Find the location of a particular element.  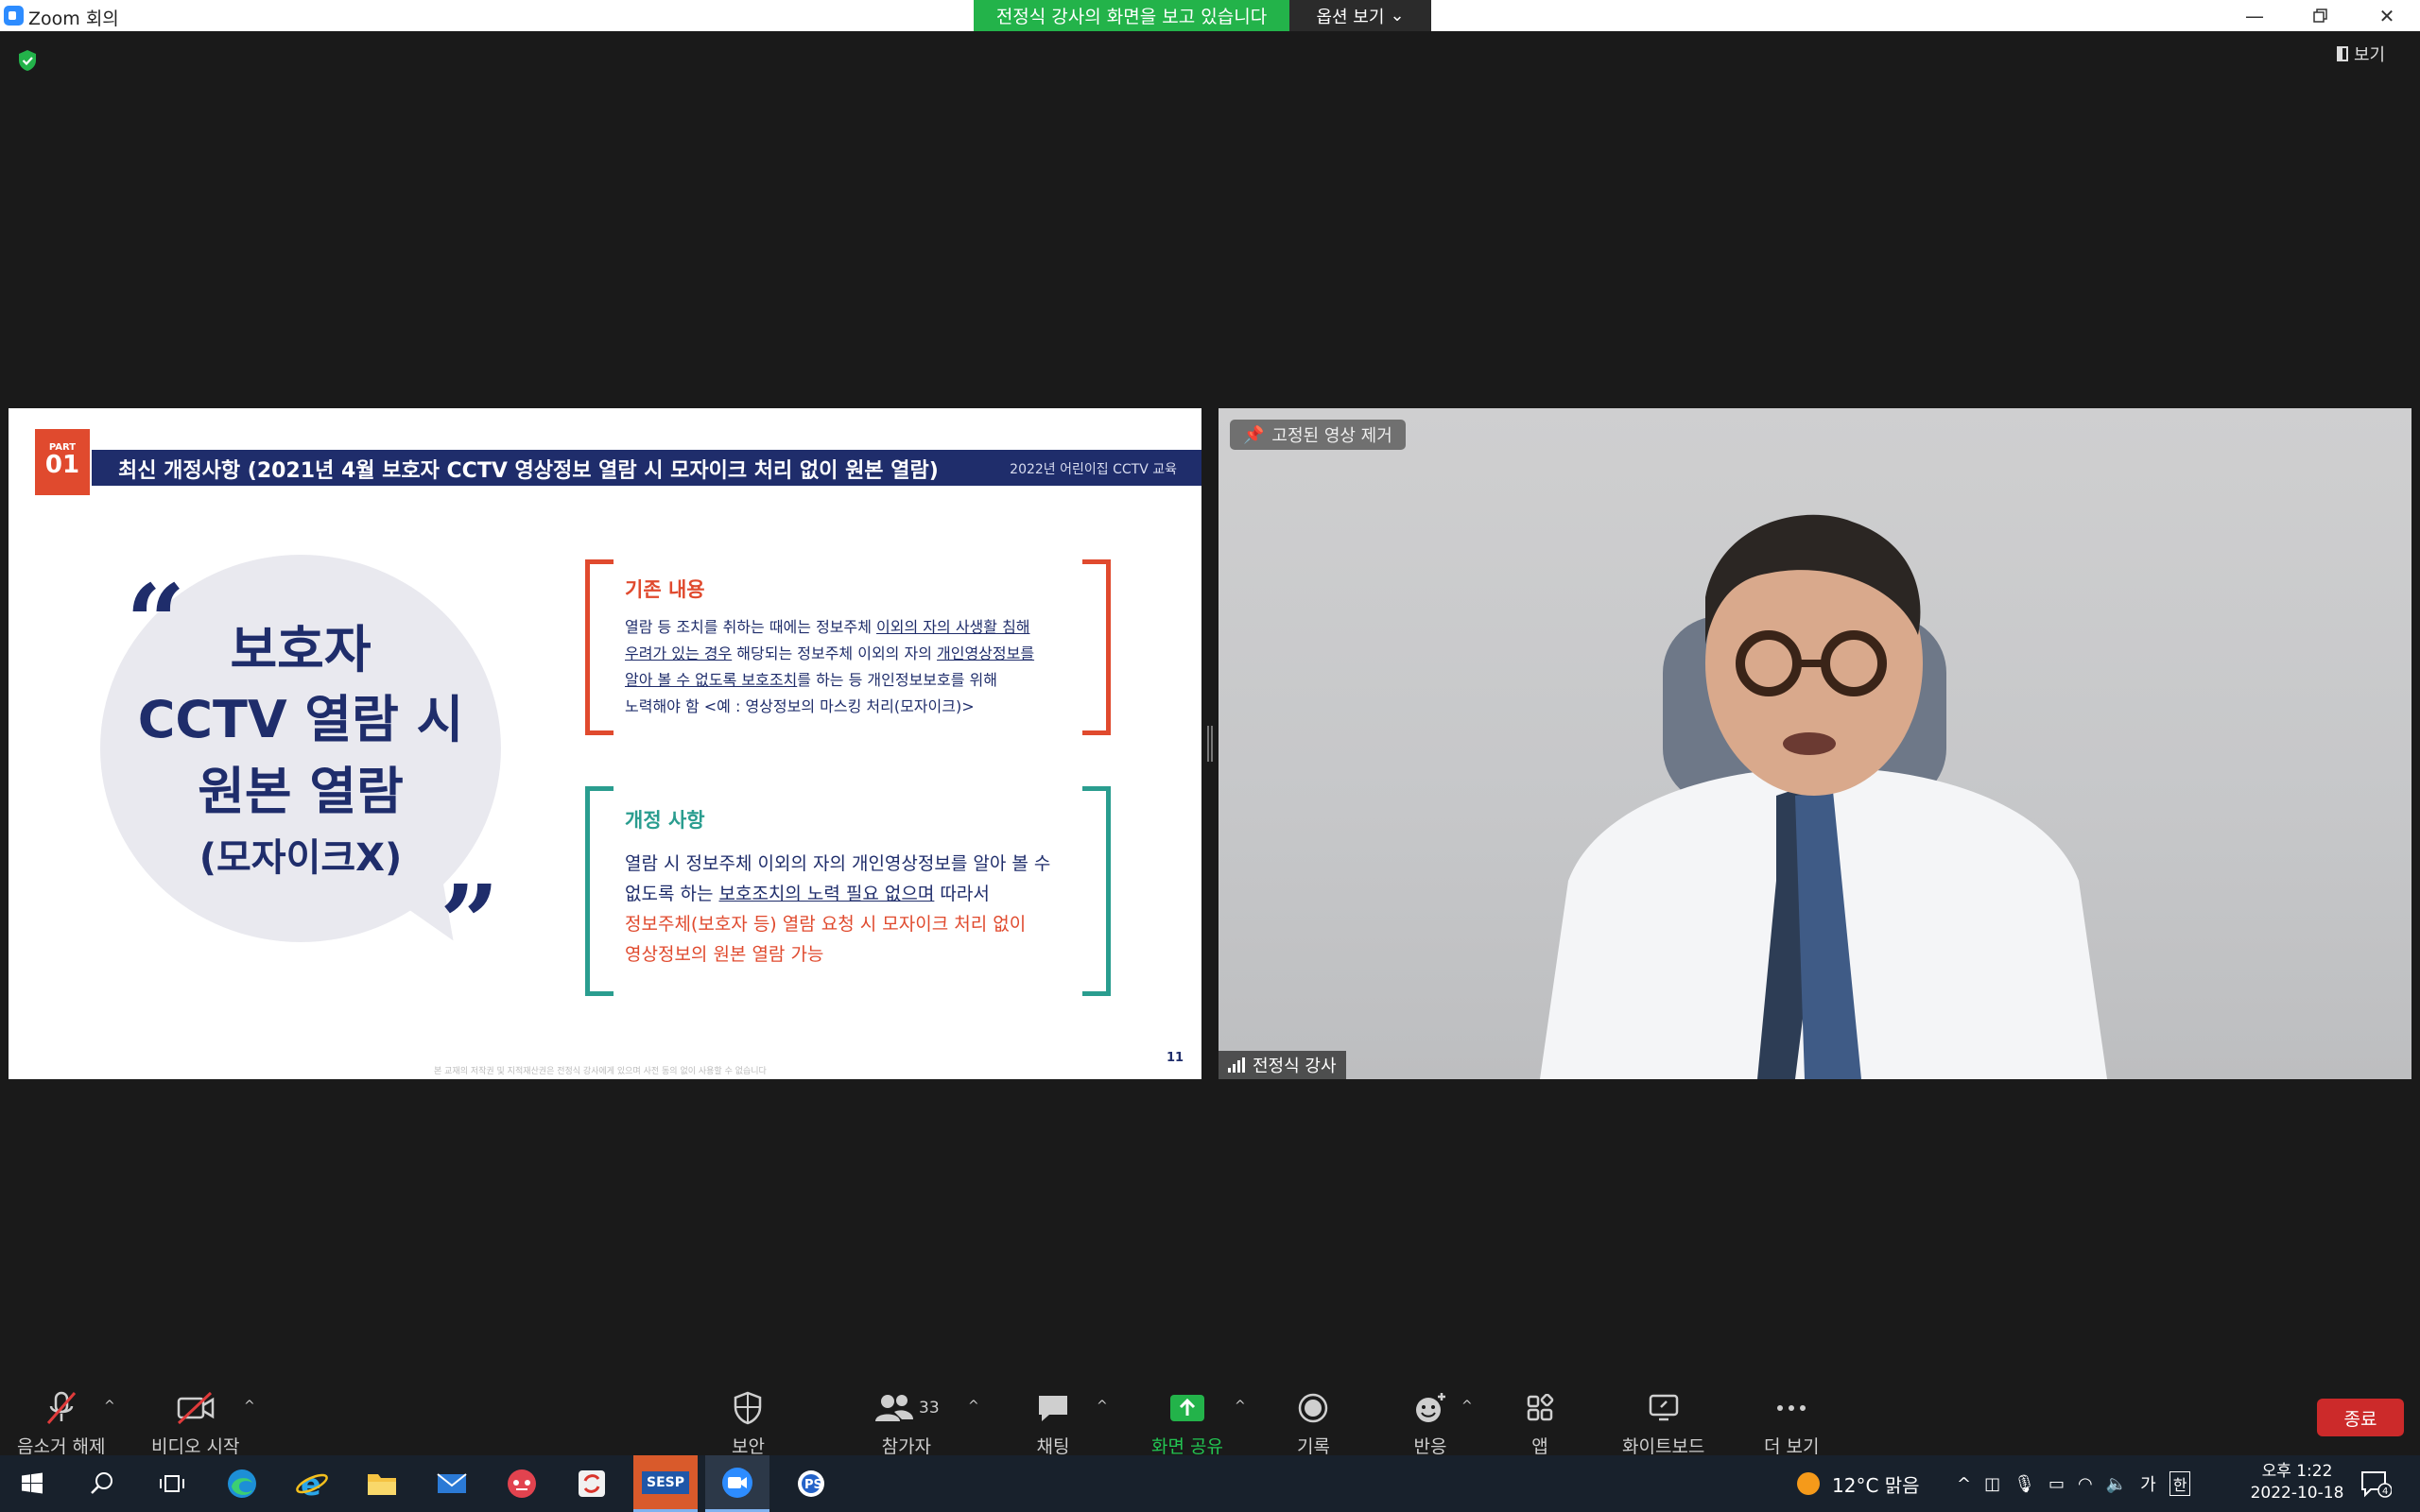

sesp-app-button: SESP is located at coordinates (665, 1483).